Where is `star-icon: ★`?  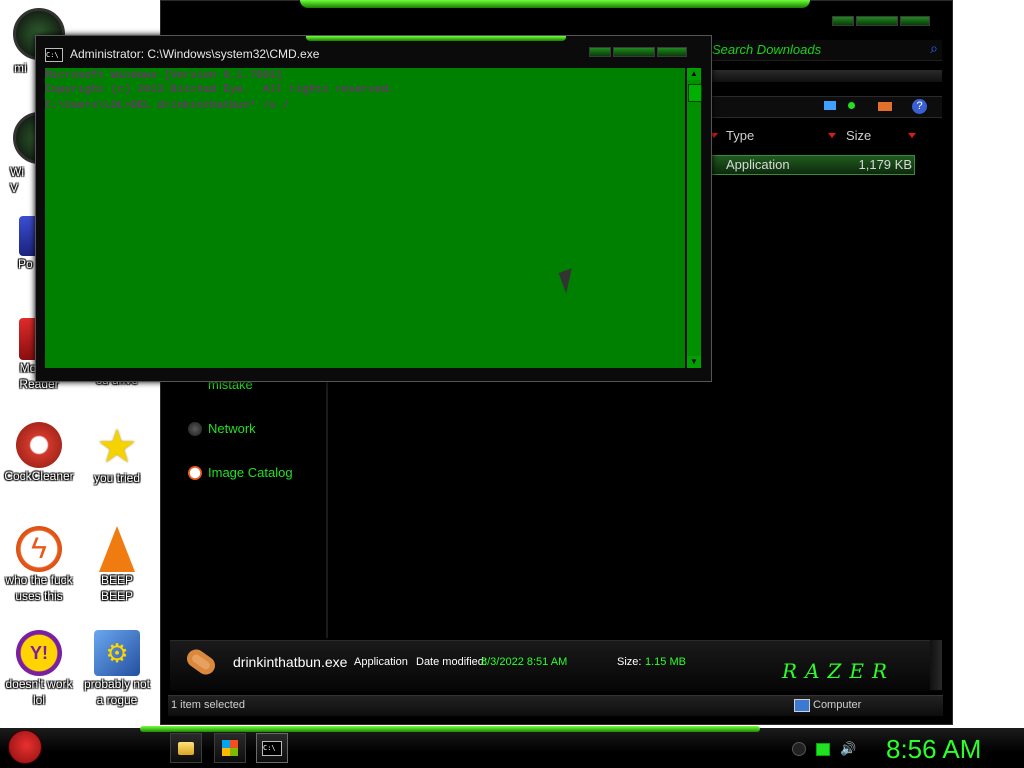
star-icon: ★ is located at coordinates (117, 446).